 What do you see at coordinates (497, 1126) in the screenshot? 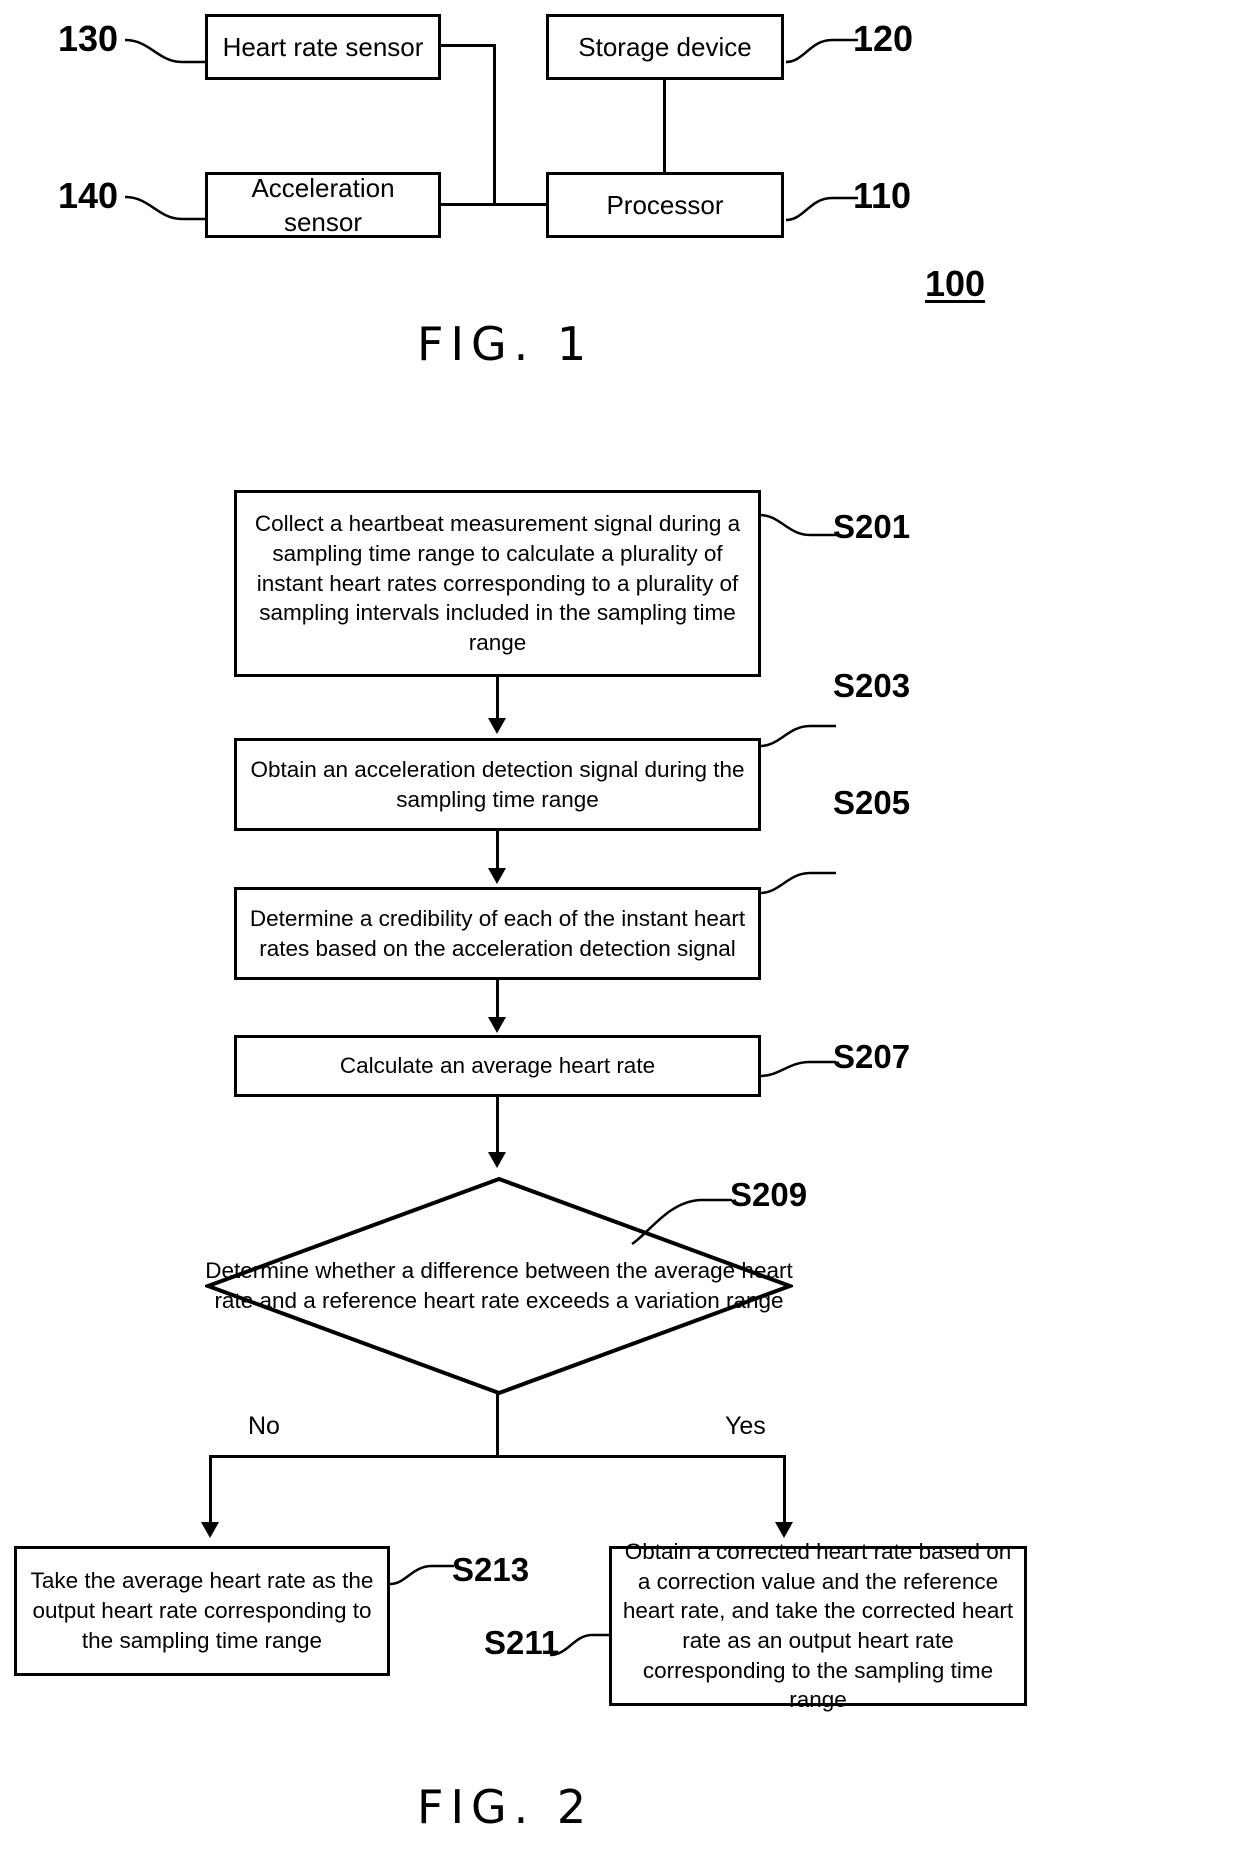
I see `arrow-s207-to-s209-line` at bounding box center [497, 1126].